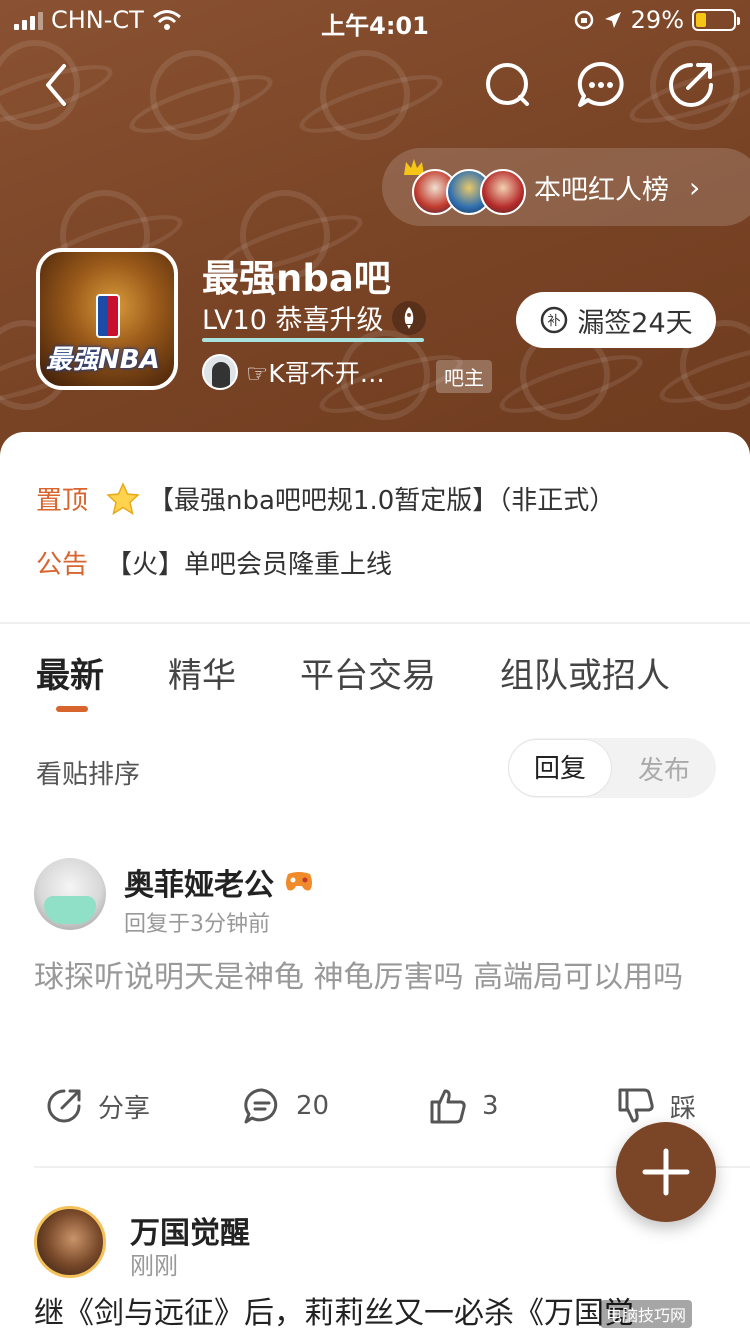 The image size is (750, 1338). I want to click on tab-featured: 精华, so click(202, 672).